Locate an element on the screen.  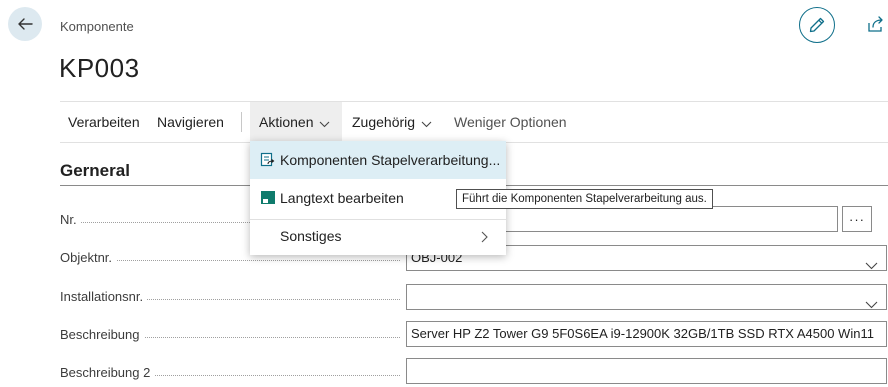
share-button is located at coordinates (876, 24).